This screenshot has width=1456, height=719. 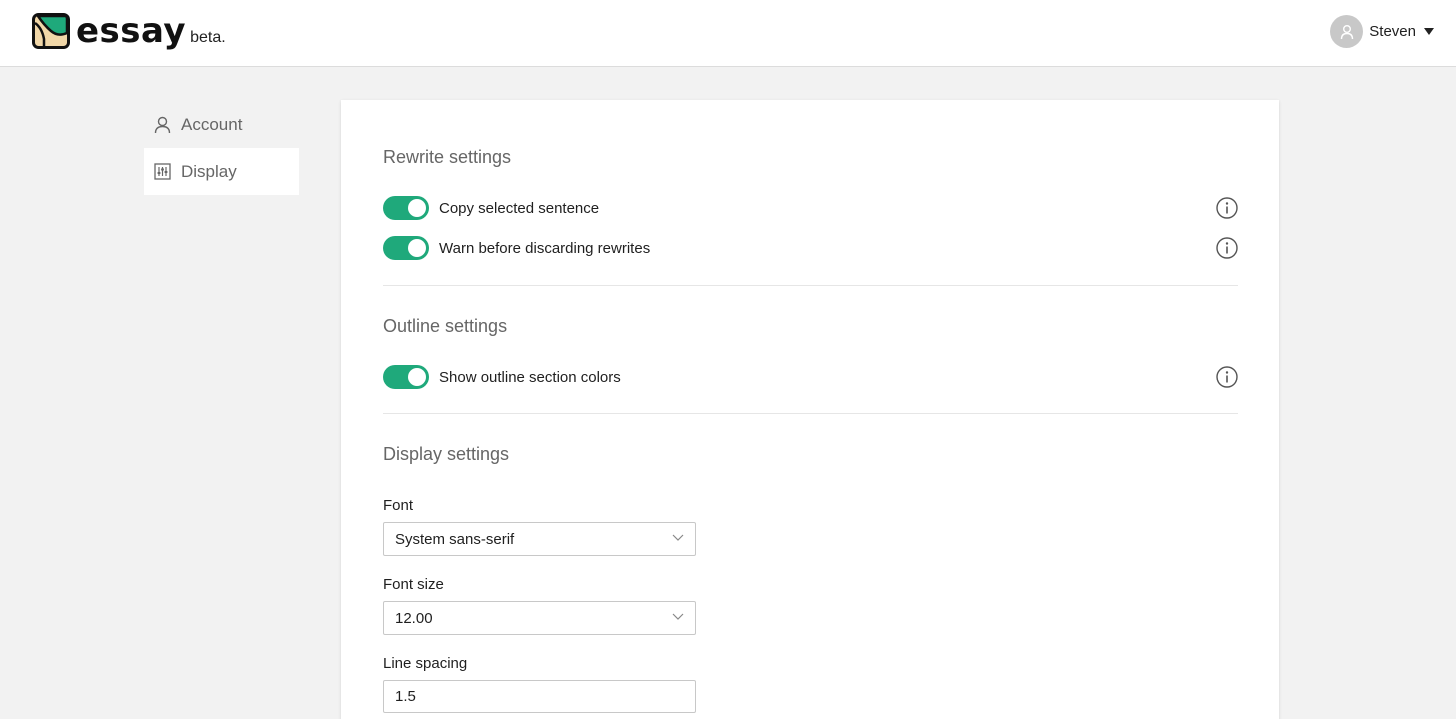 I want to click on sidebar-item-label: Display, so click(x=209, y=171).